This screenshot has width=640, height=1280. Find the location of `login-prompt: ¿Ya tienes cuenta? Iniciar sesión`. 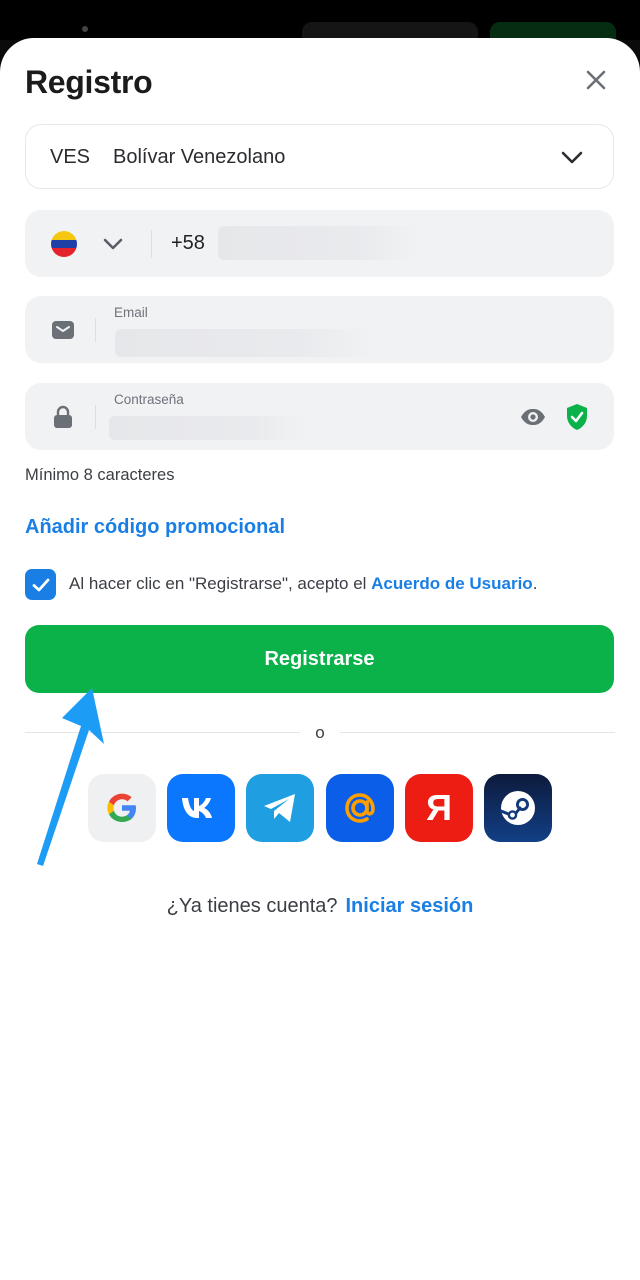

login-prompt: ¿Ya tienes cuenta? Iniciar sesión is located at coordinates (320, 906).